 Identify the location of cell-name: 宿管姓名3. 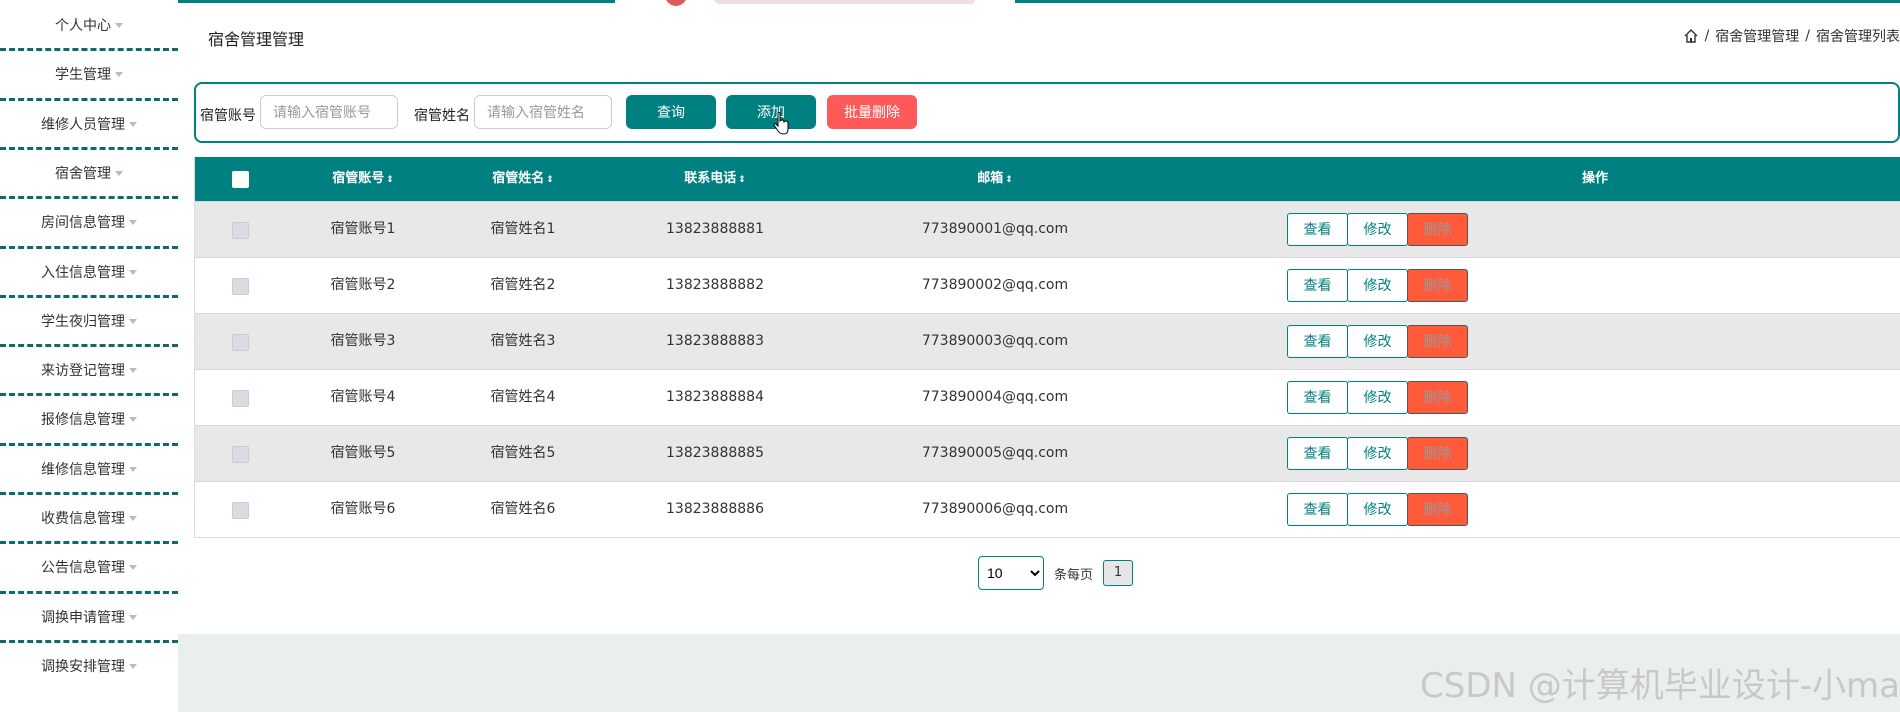
(523, 341).